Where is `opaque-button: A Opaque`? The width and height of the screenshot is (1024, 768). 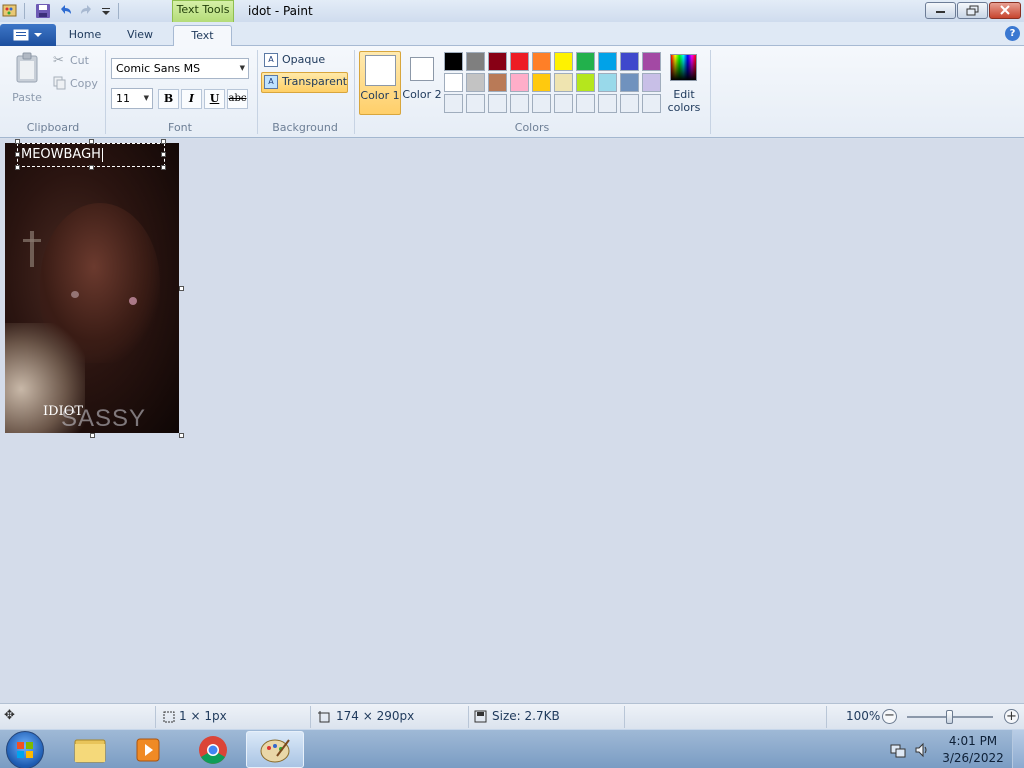 opaque-button: A Opaque is located at coordinates (305, 61).